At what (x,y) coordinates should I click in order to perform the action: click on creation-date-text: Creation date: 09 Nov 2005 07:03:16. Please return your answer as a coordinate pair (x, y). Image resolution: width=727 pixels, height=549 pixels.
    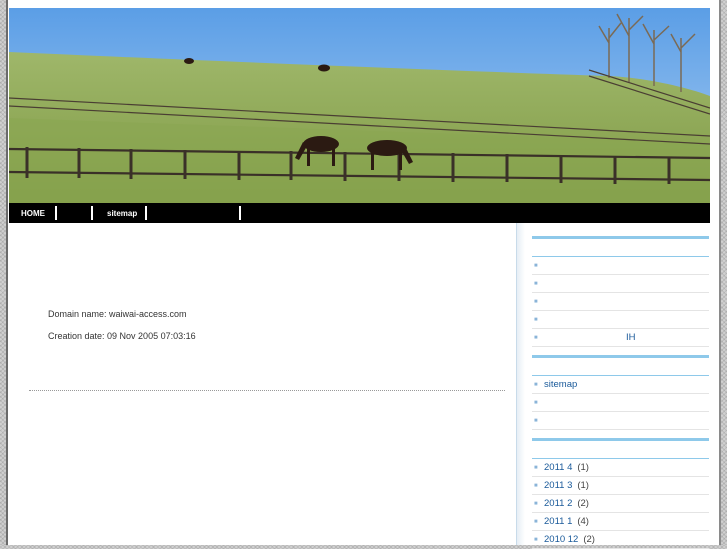
    Looking at the image, I should click on (122, 336).